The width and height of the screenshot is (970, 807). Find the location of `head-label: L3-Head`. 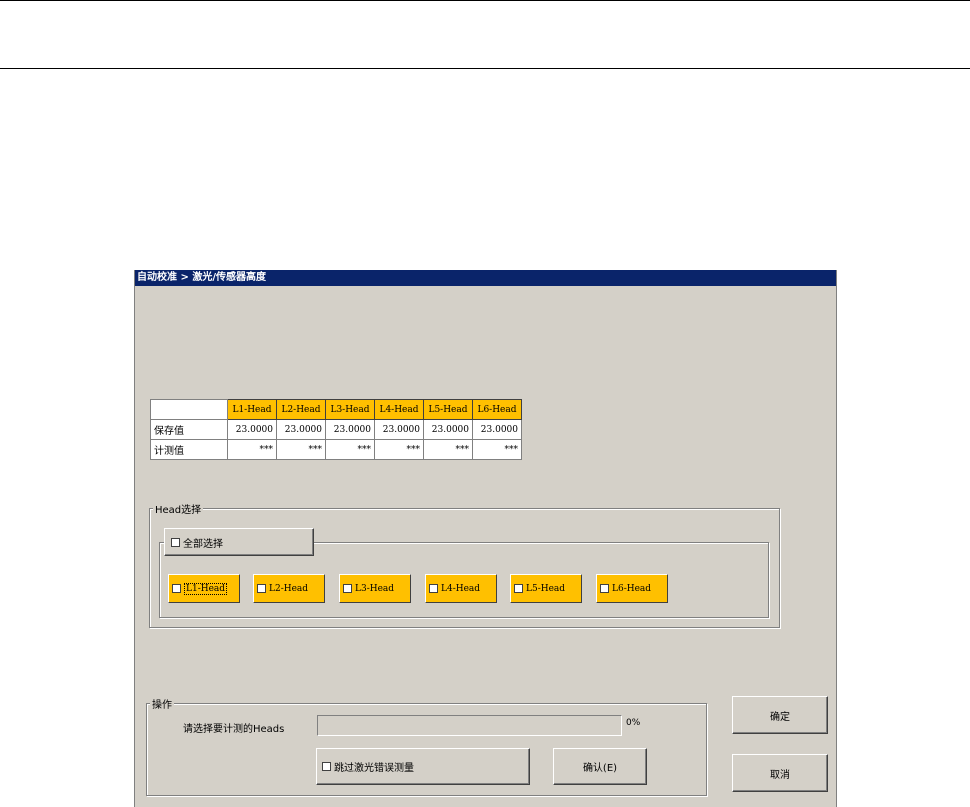

head-label: L3-Head is located at coordinates (375, 588).